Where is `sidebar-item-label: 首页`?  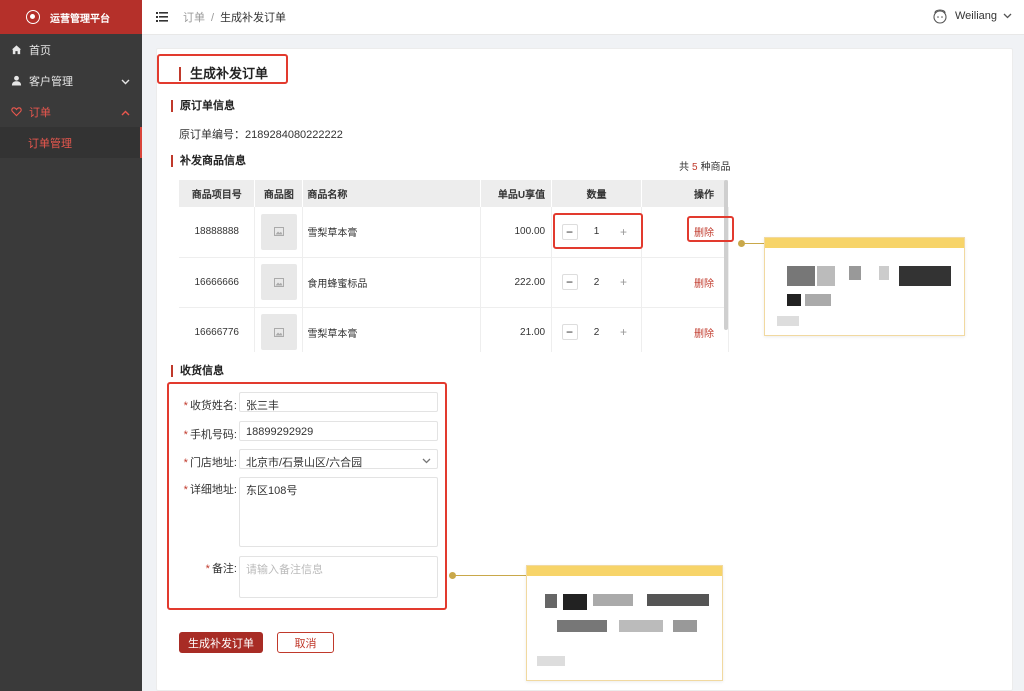 sidebar-item-label: 首页 is located at coordinates (40, 50).